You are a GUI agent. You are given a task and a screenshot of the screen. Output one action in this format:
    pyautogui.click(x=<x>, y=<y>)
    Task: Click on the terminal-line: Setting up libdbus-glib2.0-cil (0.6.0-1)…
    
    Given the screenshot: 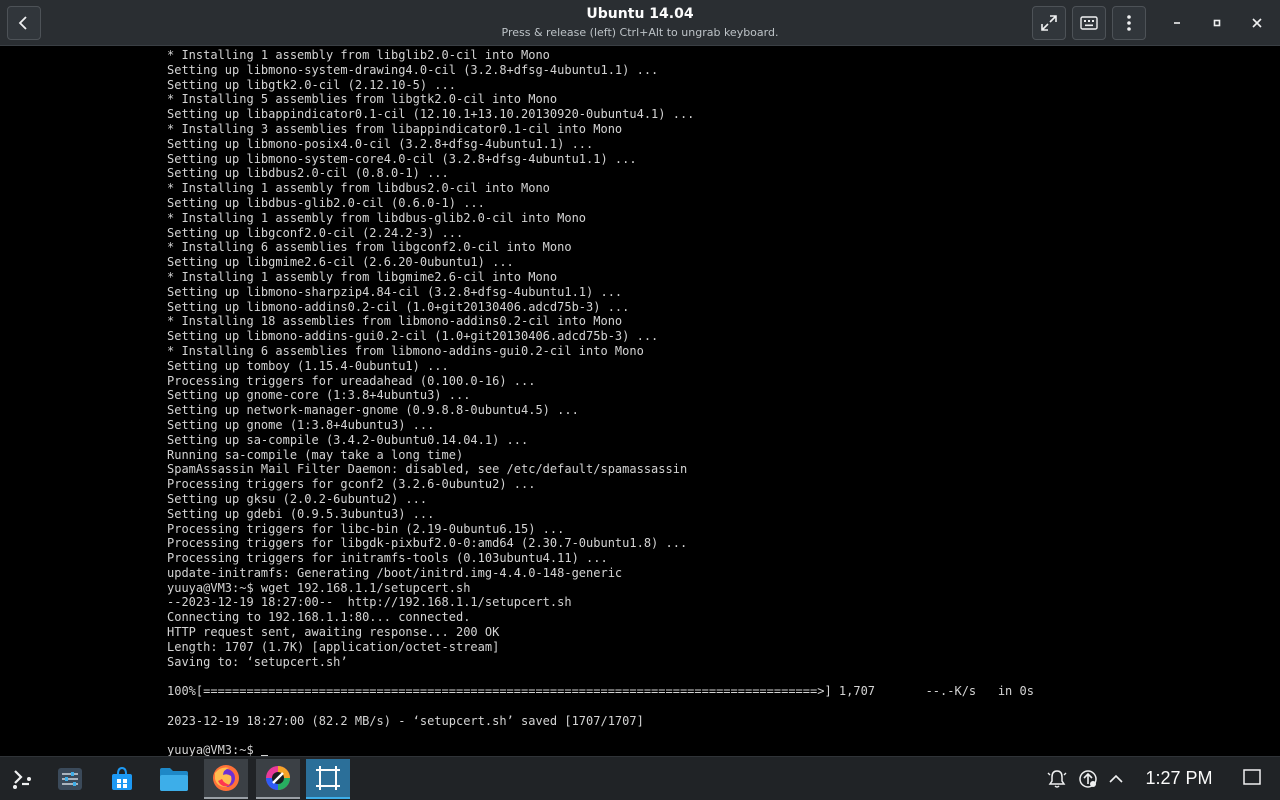 What is the action you would take?
    pyautogui.click(x=326, y=202)
    